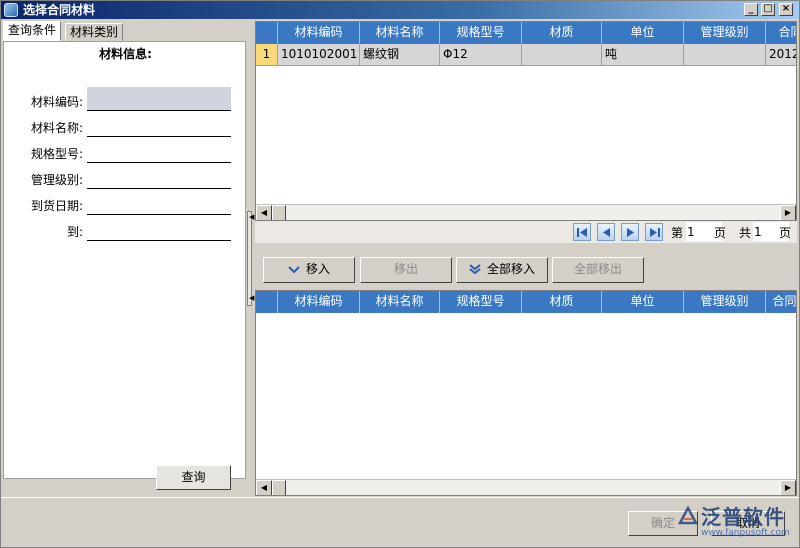  I want to click on management-level-label: 管理级别:, so click(56, 180).